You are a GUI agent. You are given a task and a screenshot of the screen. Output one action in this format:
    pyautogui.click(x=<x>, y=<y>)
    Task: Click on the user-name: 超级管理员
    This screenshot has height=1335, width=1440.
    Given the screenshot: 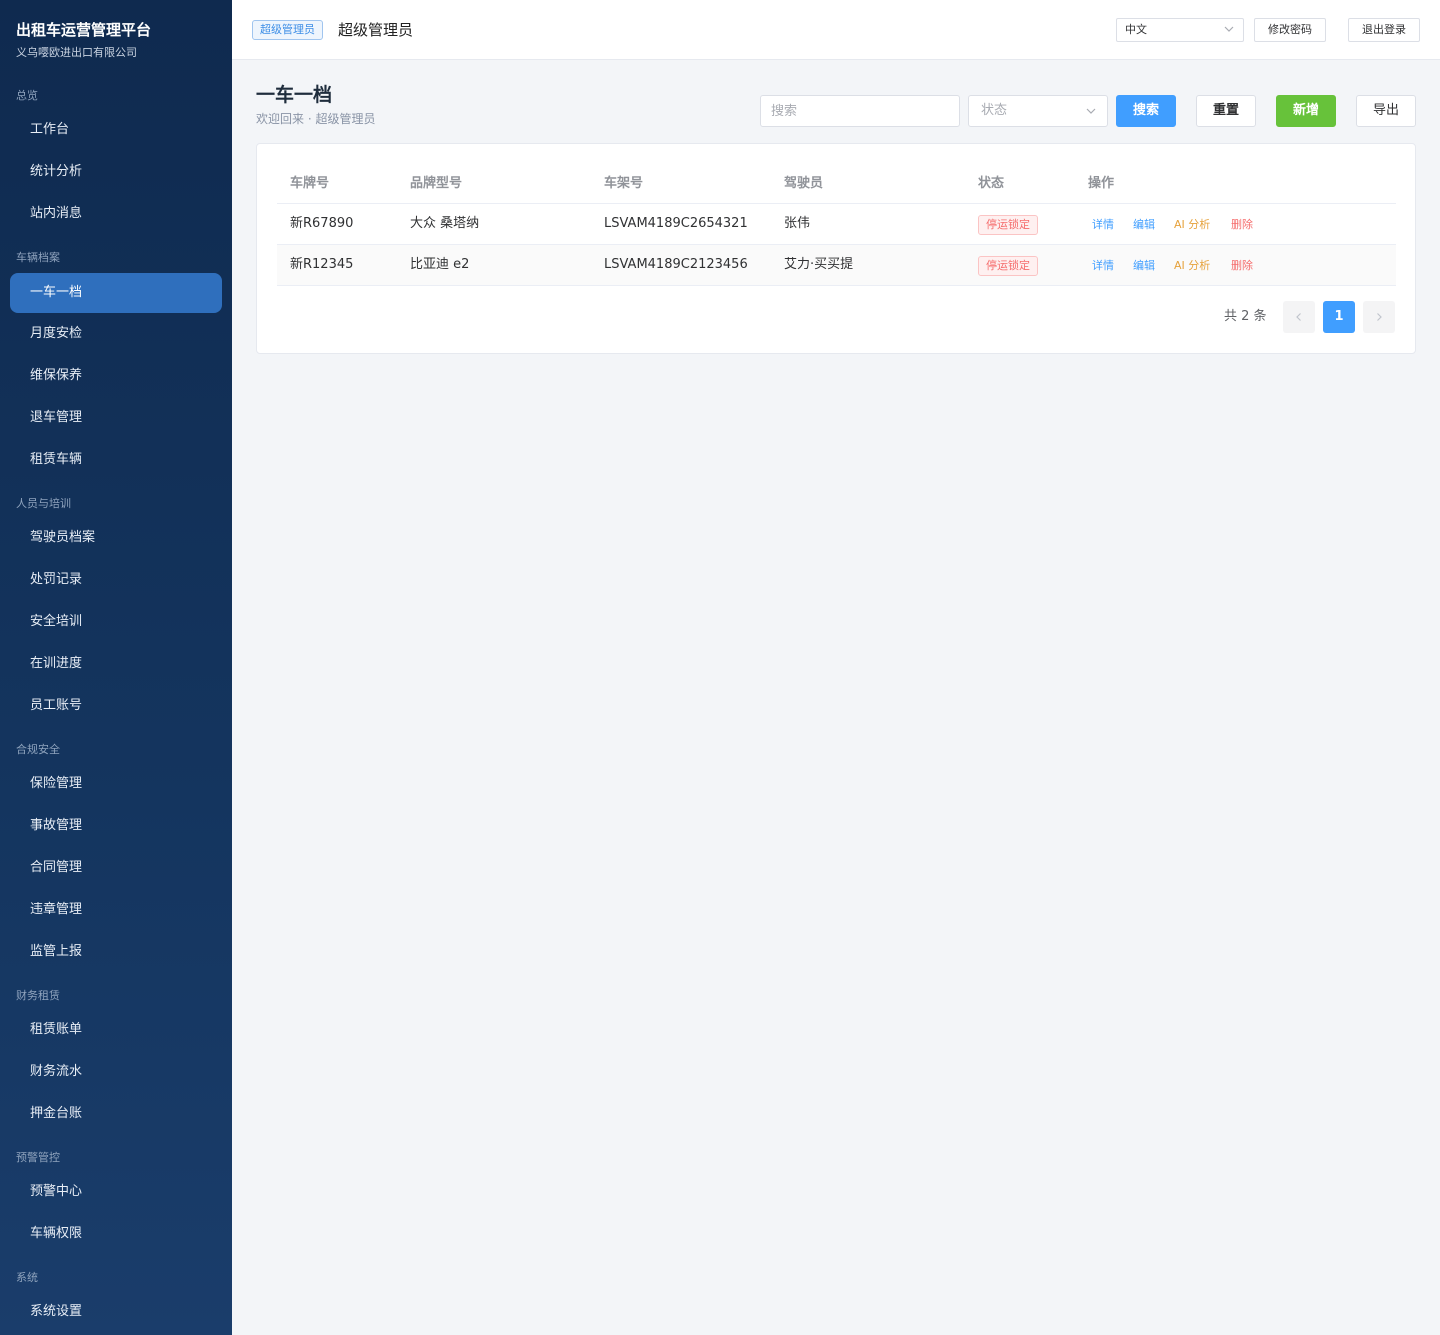 What is the action you would take?
    pyautogui.click(x=376, y=30)
    